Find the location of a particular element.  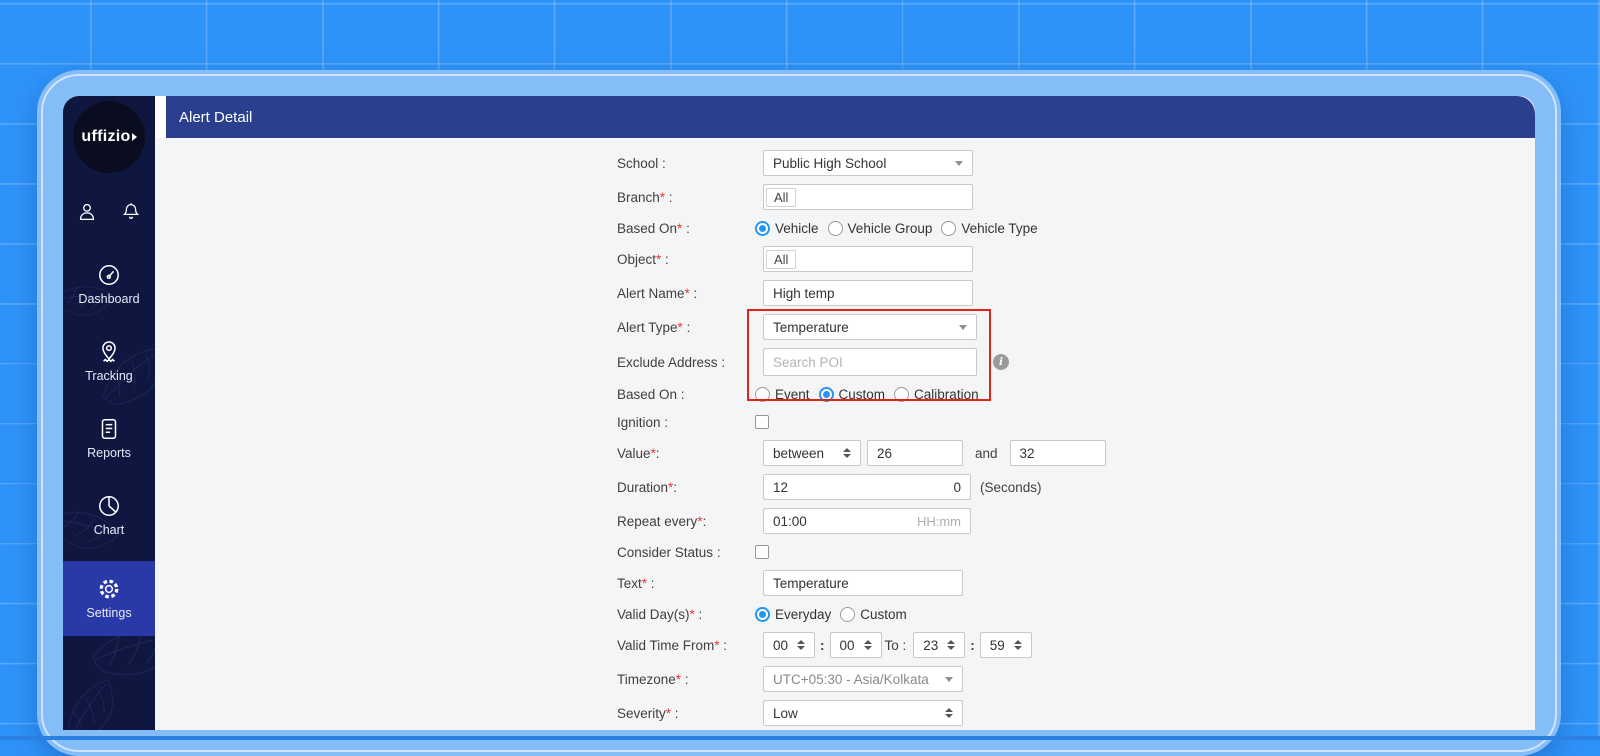

value-operator-select: between is located at coordinates (812, 453).